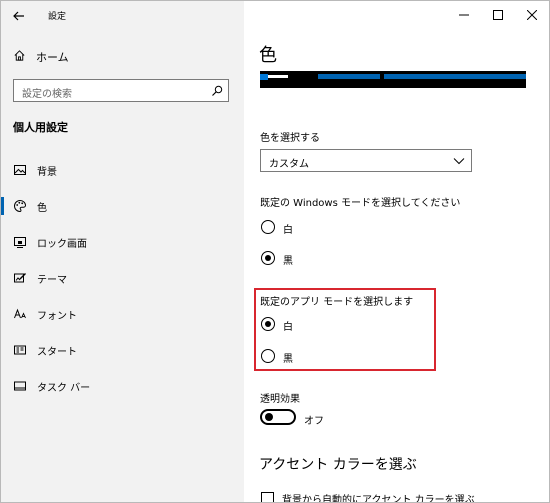  Describe the element at coordinates (288, 261) in the screenshot. I see `windows-mode-dark-label: 黒` at that location.